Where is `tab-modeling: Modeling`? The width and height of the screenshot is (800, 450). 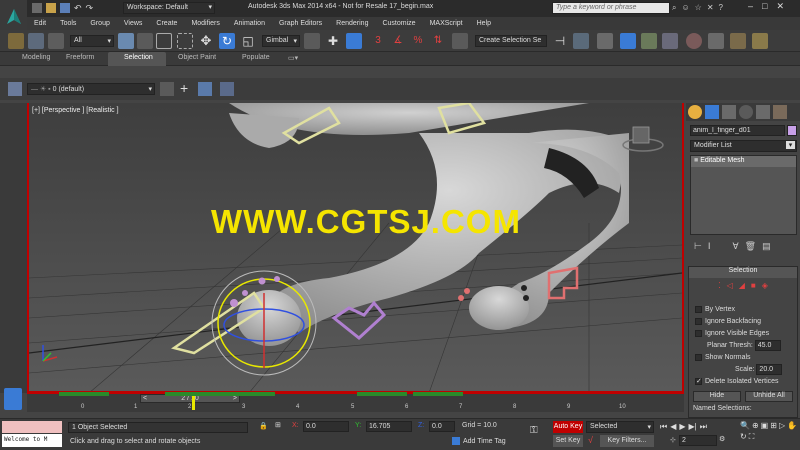 tab-modeling: Modeling is located at coordinates (36, 57).